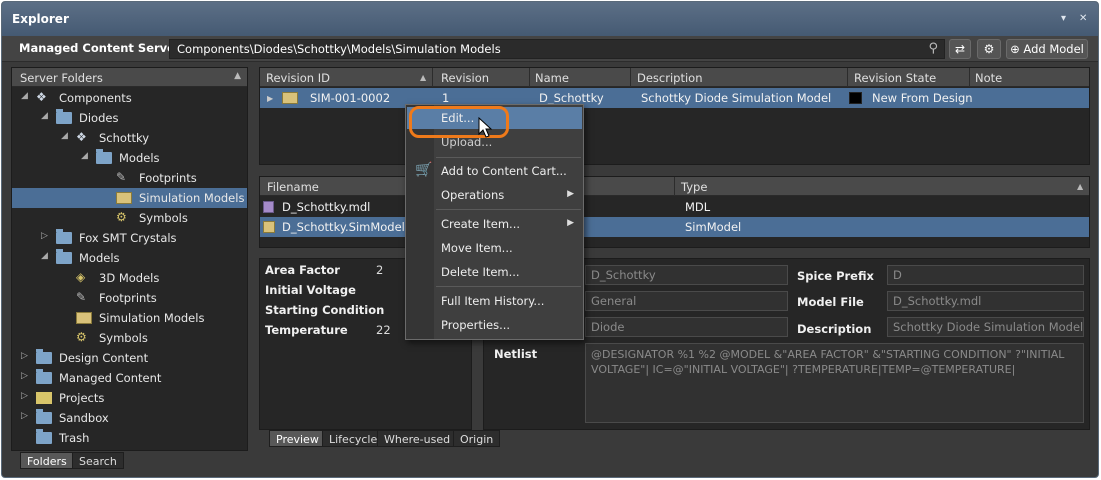 The image size is (1101, 480). I want to click on description-value: Schottky Diode Simulation Model, so click(988, 327).